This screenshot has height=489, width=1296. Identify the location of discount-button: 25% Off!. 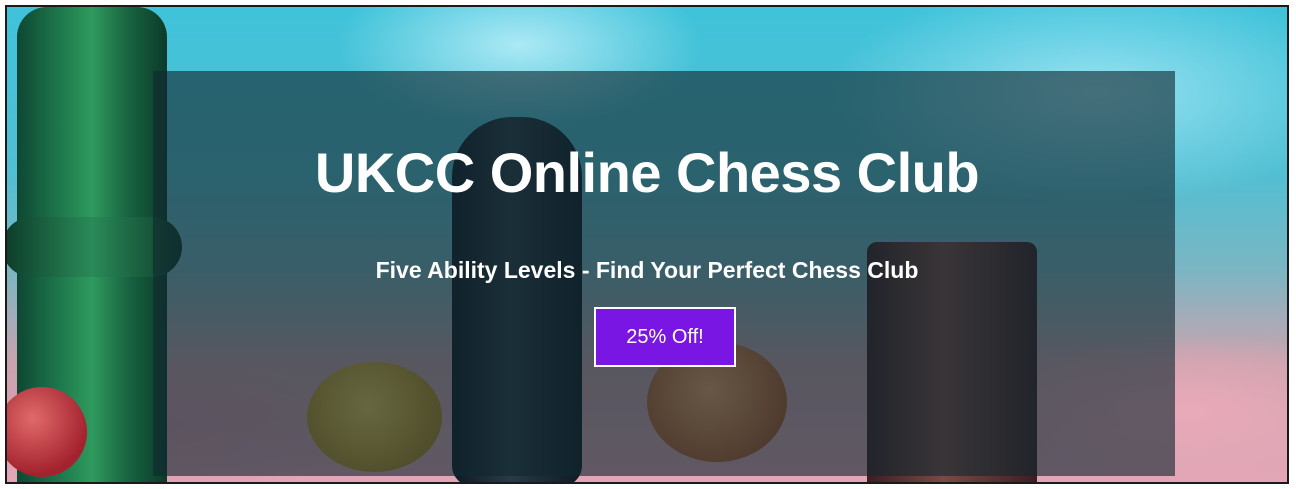
(665, 337).